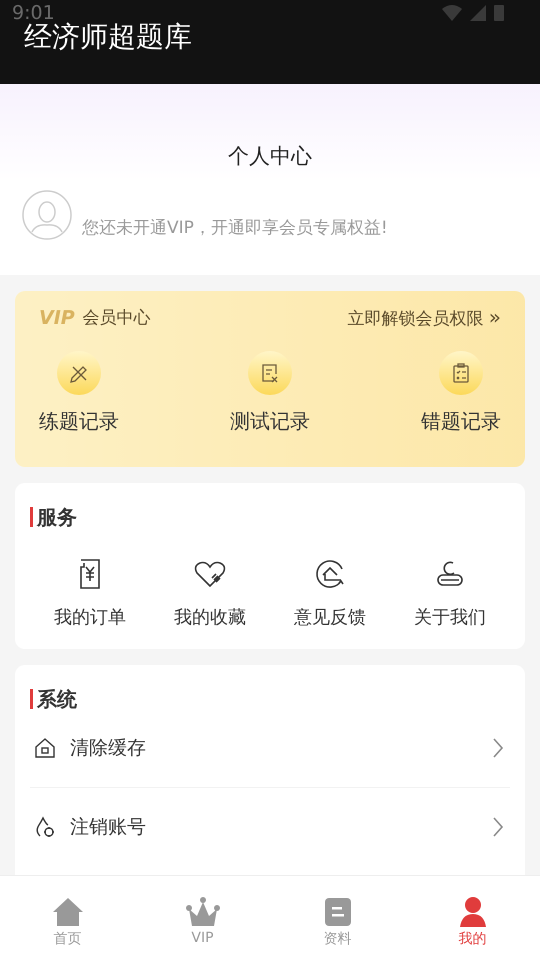  I want to click on service-label: 意见反馈, so click(330, 617).